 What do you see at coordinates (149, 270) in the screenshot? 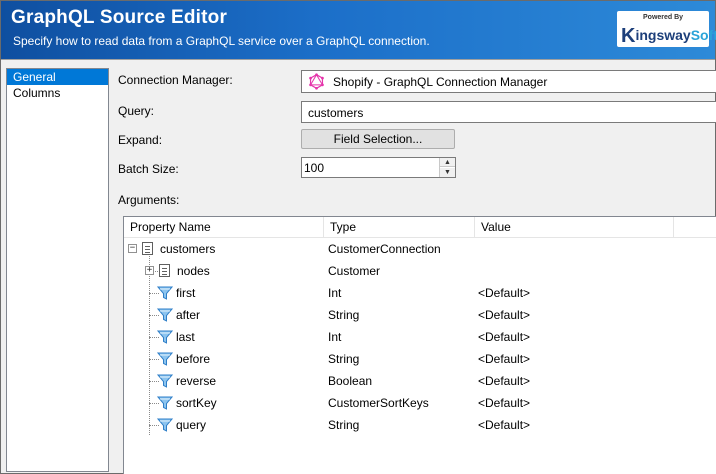
I see `expand-icon: +` at bounding box center [149, 270].